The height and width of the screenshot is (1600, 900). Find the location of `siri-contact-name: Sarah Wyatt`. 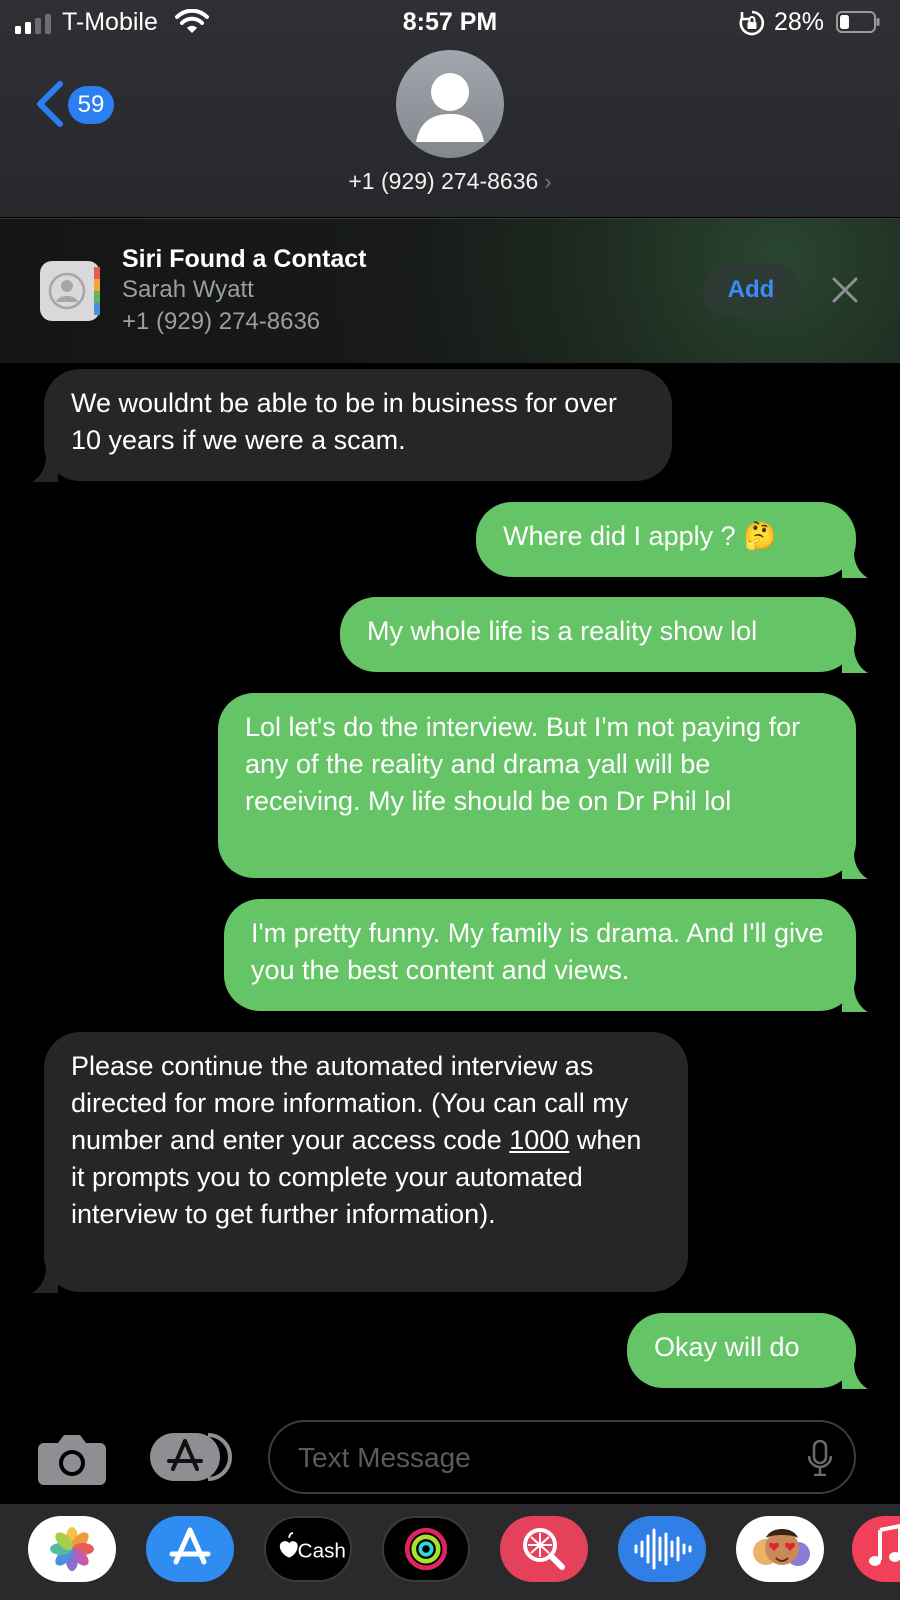

siri-contact-name: Sarah Wyatt is located at coordinates (188, 289).